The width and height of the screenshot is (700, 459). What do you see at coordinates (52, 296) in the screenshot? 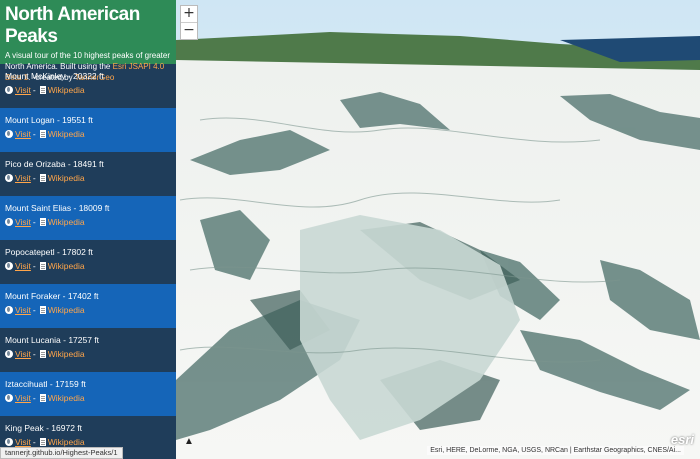
I see `peak-name: Mount Foraker - 17402 ft` at bounding box center [52, 296].